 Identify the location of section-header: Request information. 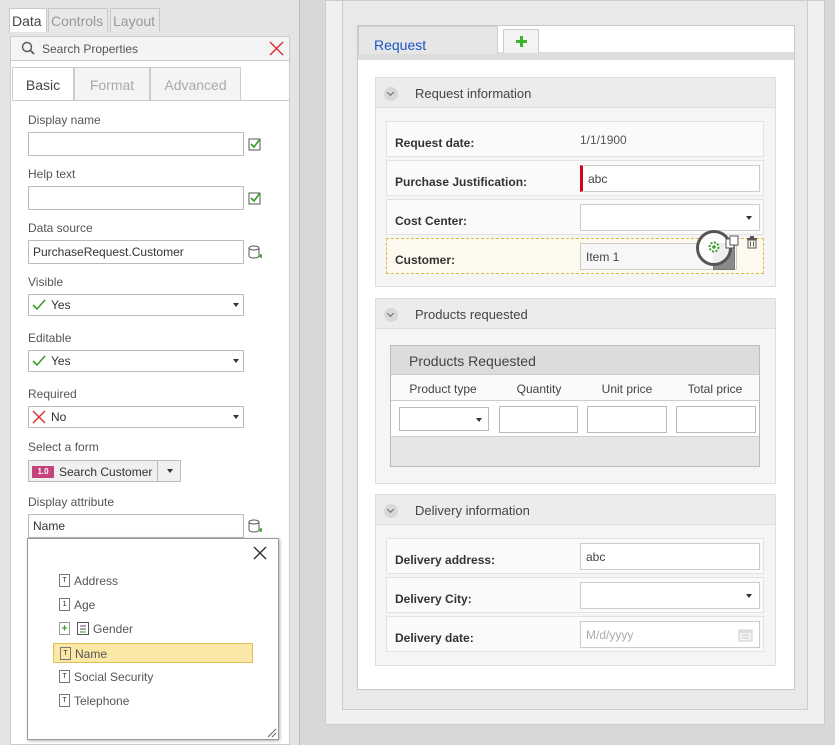
(575, 93).